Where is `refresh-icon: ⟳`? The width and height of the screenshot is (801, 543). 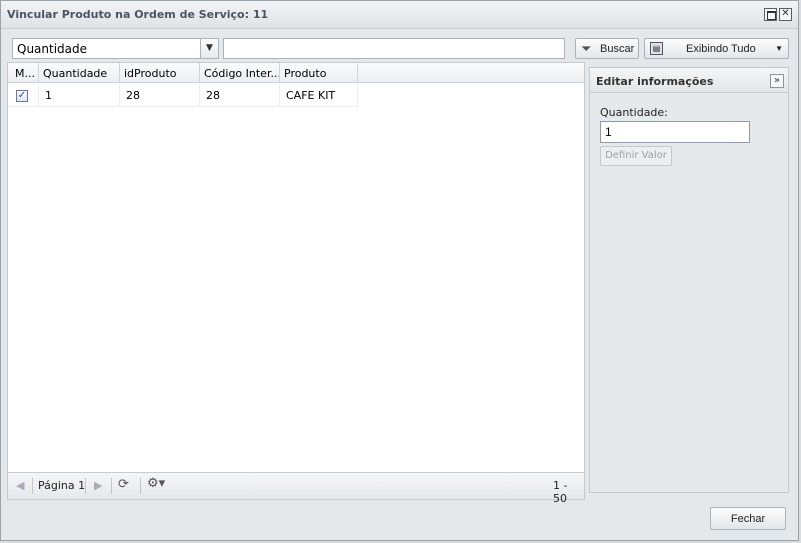 refresh-icon: ⟳ is located at coordinates (123, 484).